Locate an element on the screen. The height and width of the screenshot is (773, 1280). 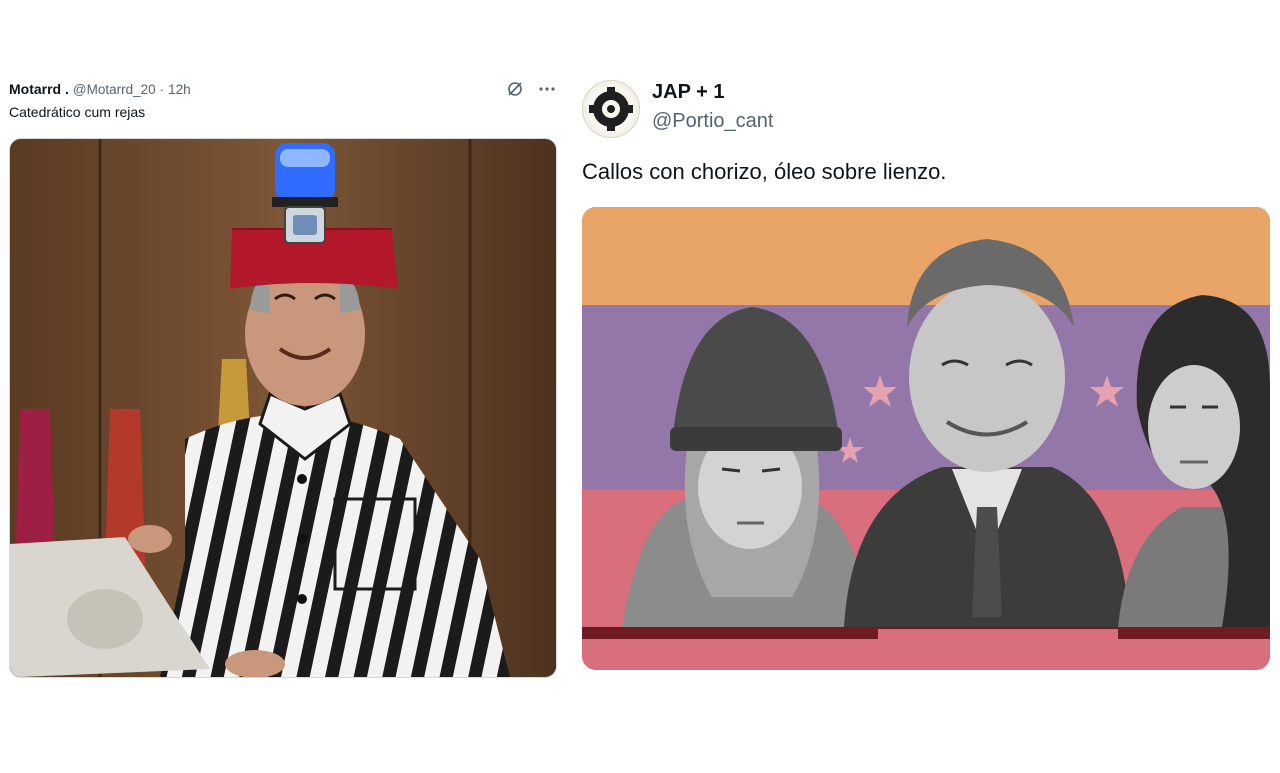
grok-icon is located at coordinates (515, 89).